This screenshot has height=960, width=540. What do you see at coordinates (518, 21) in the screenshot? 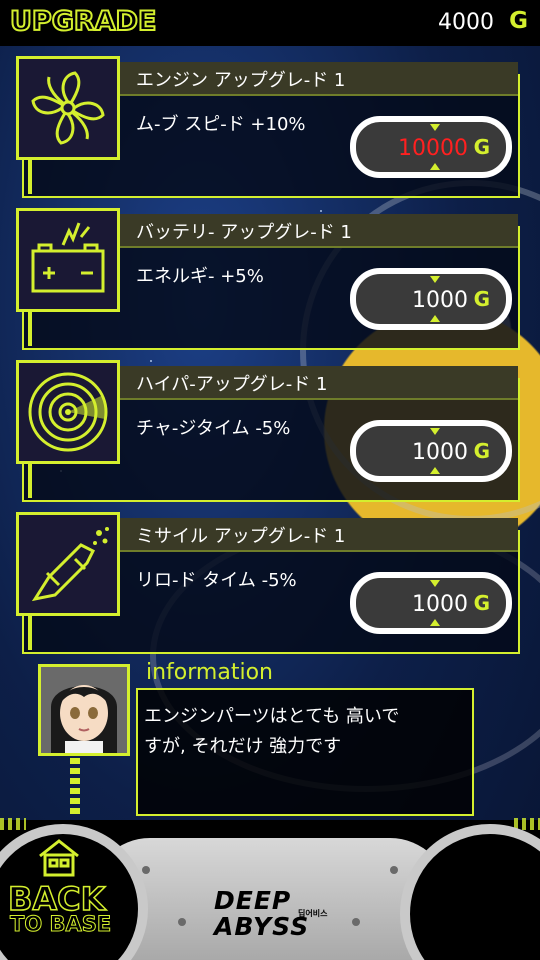
I see `gold-unit: G` at bounding box center [518, 21].